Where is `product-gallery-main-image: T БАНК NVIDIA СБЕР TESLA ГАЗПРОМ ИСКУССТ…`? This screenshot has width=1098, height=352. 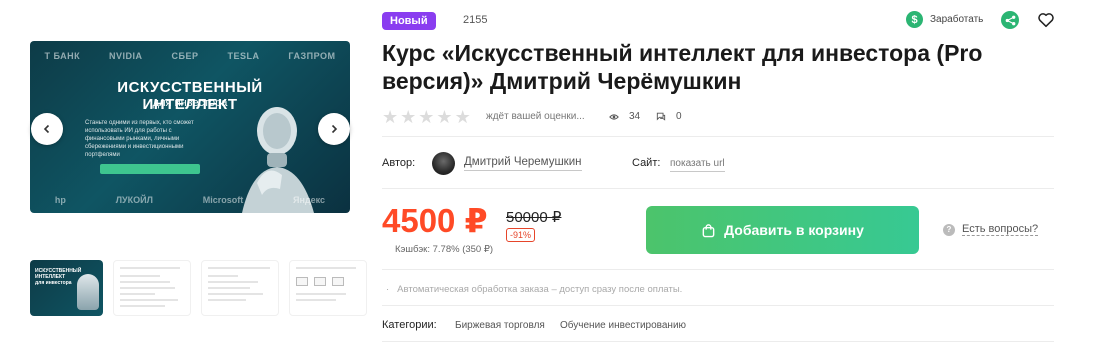 product-gallery-main-image: T БАНК NVIDIA СБЕР TESLA ГАЗПРОМ ИСКУССТ… is located at coordinates (190, 127).